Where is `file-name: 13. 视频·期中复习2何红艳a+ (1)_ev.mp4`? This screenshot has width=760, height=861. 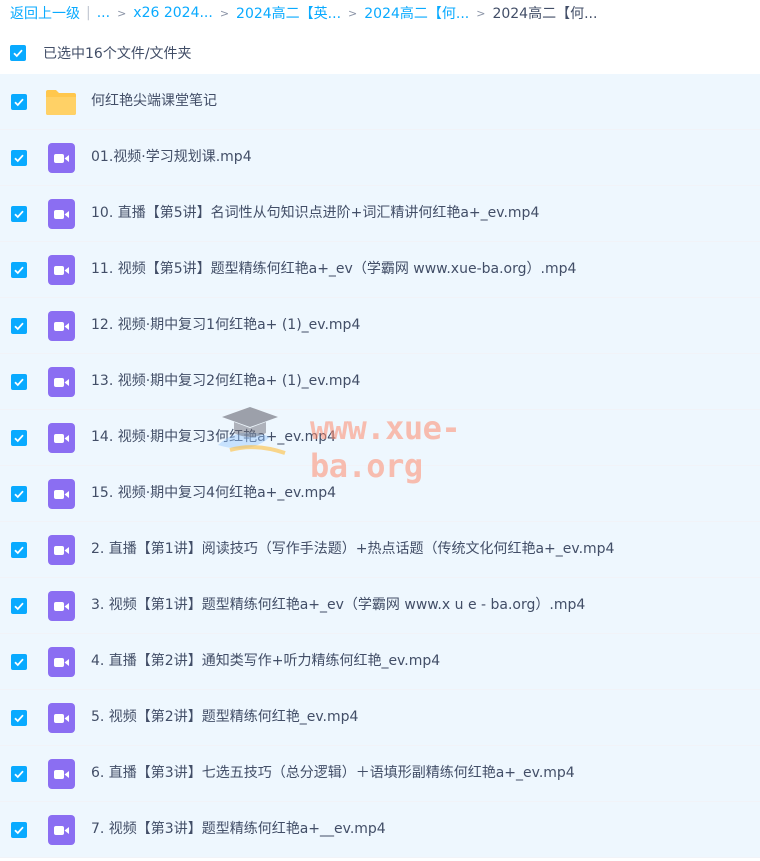 file-name: 13. 视频·期中复习2何红艳a+ (1)_ev.mp4 is located at coordinates (225, 381).